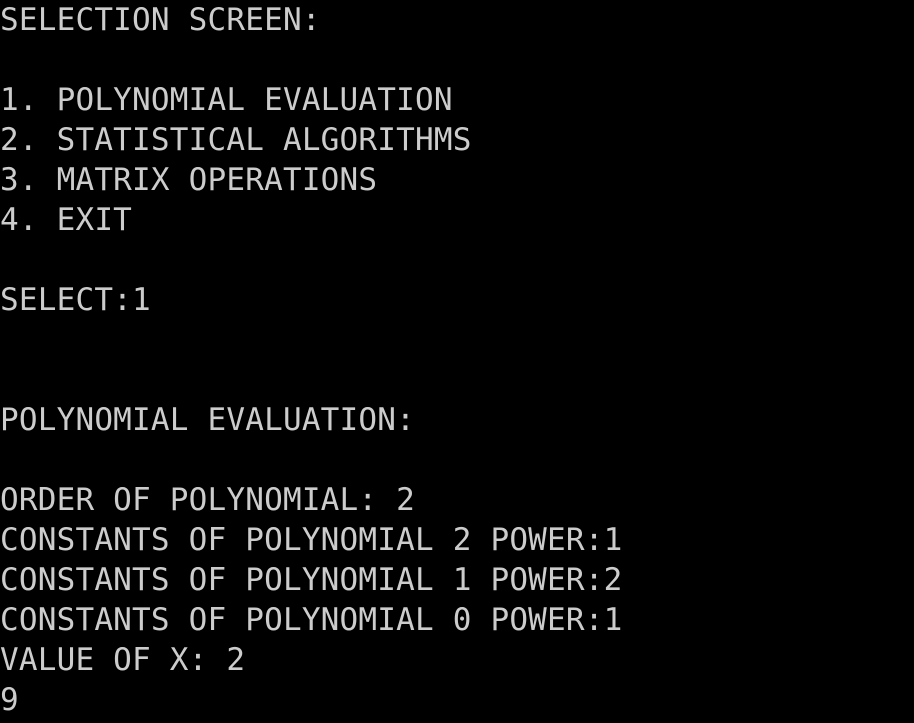 The height and width of the screenshot is (723, 914). Describe the element at coordinates (457, 500) in the screenshot. I see `order-of-polynomial-line: ORDER OF POLYNOMIAL: 2` at that location.